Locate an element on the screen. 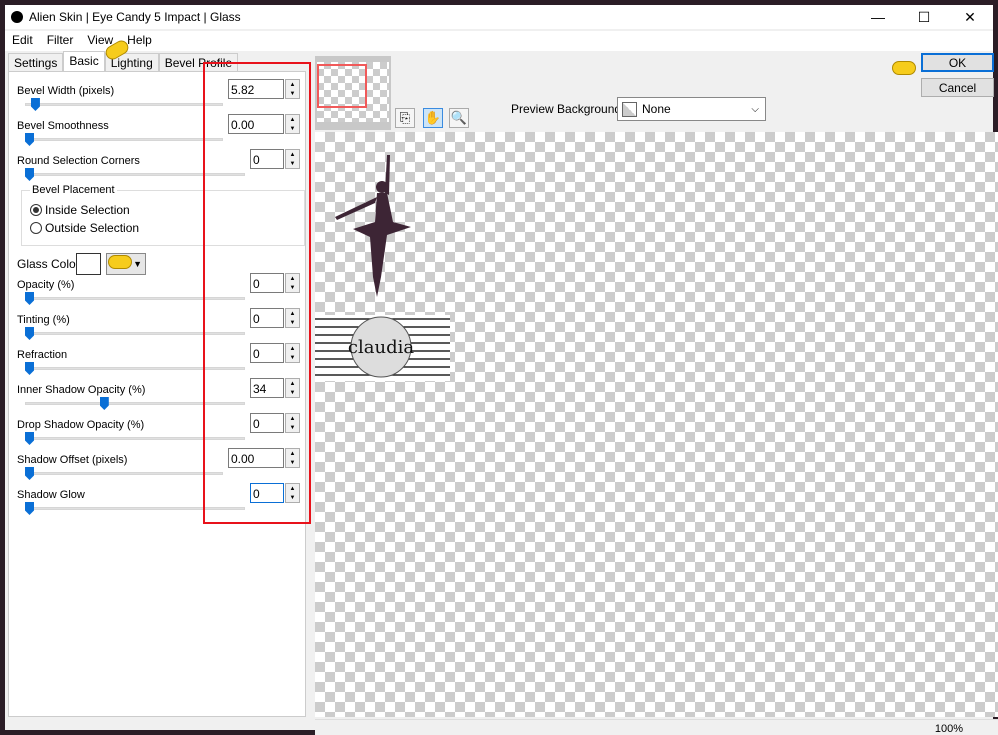  status-bar: 100% is located at coordinates (656, 727).